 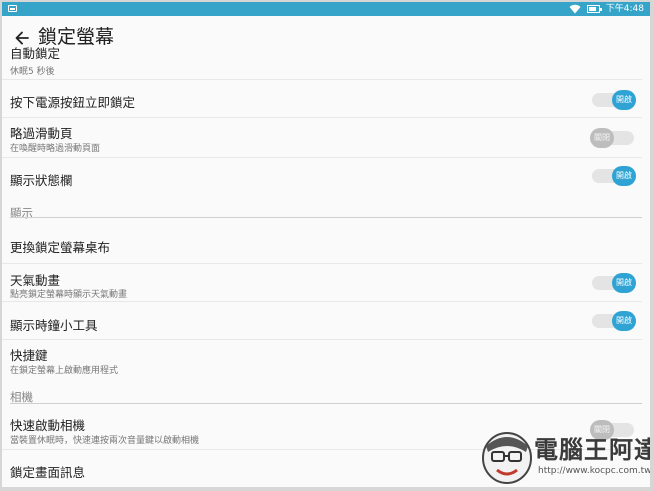 I want to click on setting-row-change-wallpaper: 更換鎖定螢幕桌布, so click(x=322, y=241).